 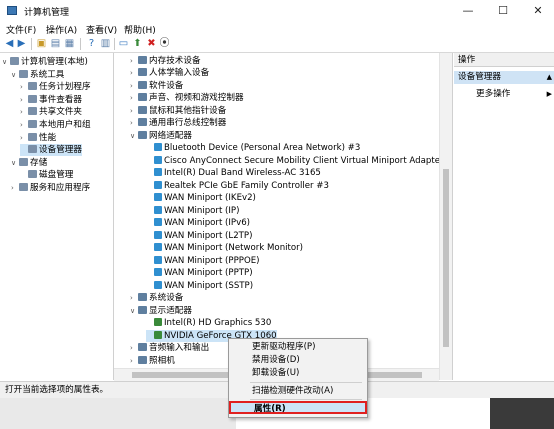 What do you see at coordinates (51, 100) in the screenshot?
I see `nav-tree-item: › 事件查看器` at bounding box center [51, 100].